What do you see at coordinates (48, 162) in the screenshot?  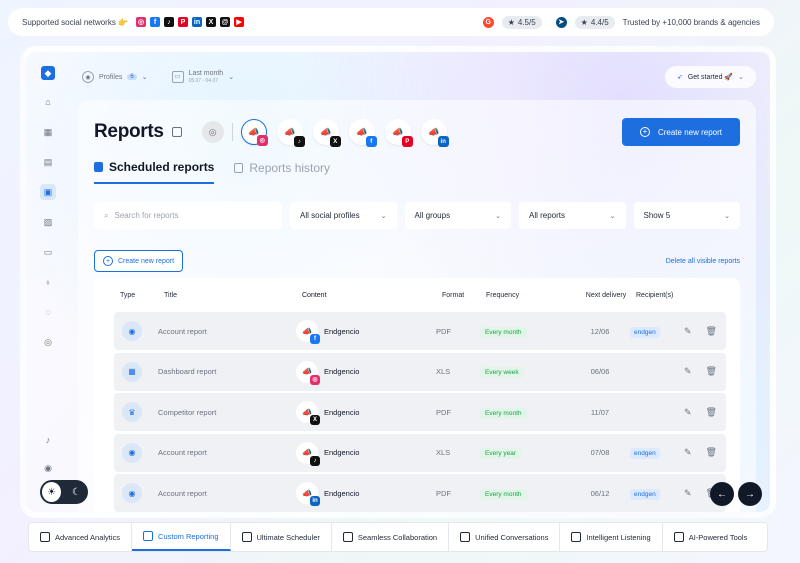 I see `analytics-icon: ▤` at bounding box center [48, 162].